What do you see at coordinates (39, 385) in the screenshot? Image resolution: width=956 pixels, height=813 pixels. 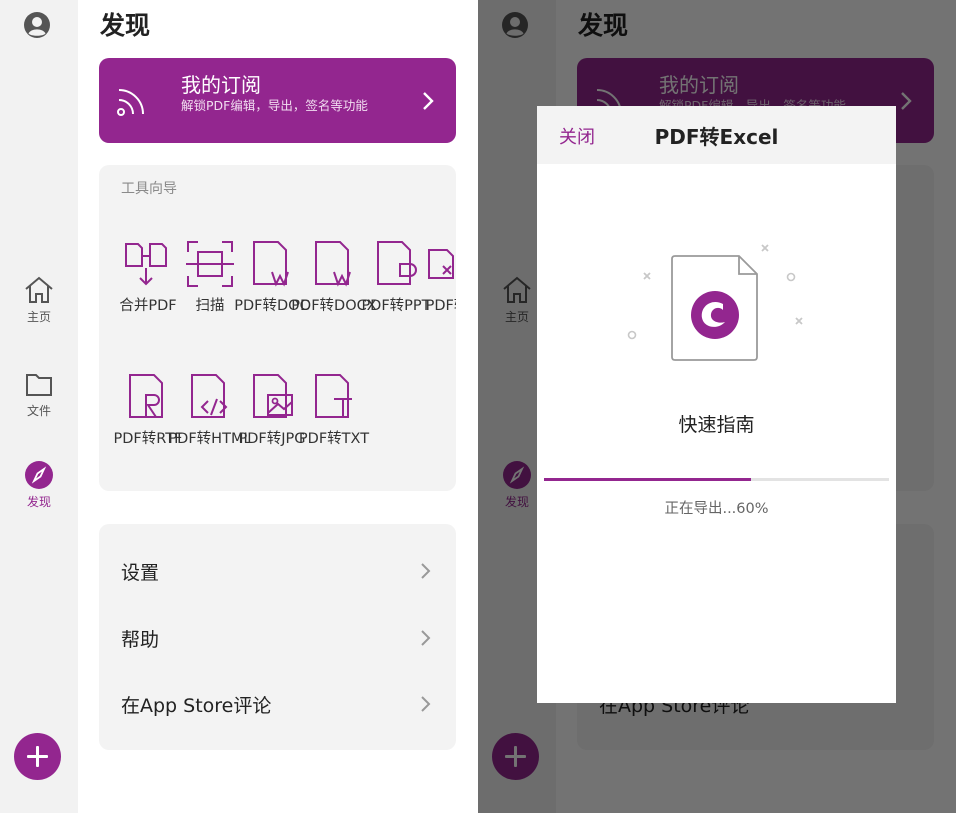 I see `folder-icon` at bounding box center [39, 385].